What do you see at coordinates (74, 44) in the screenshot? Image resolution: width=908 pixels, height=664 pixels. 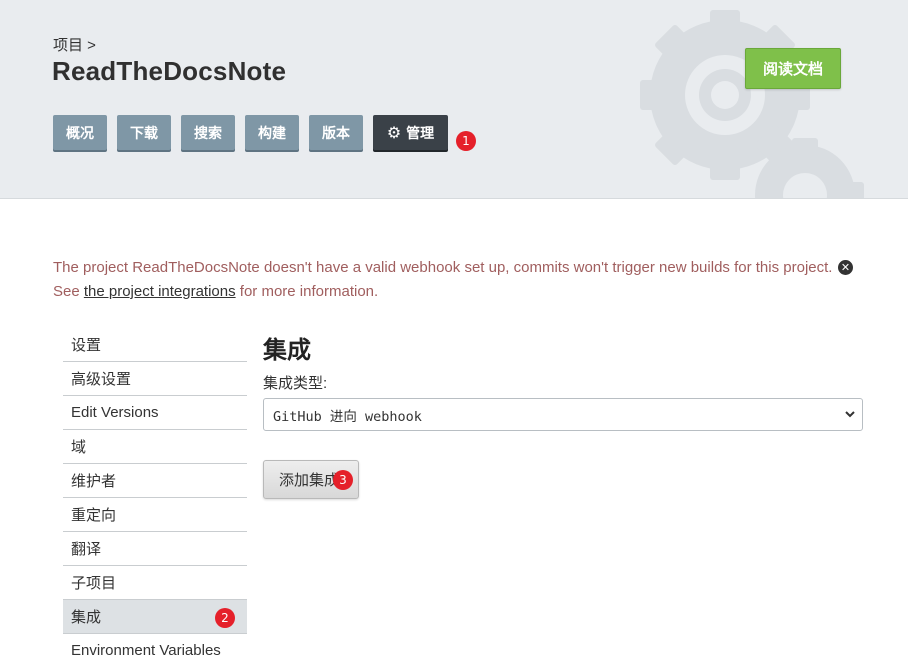 I see `breadcrumb: 项目 >` at bounding box center [74, 44].